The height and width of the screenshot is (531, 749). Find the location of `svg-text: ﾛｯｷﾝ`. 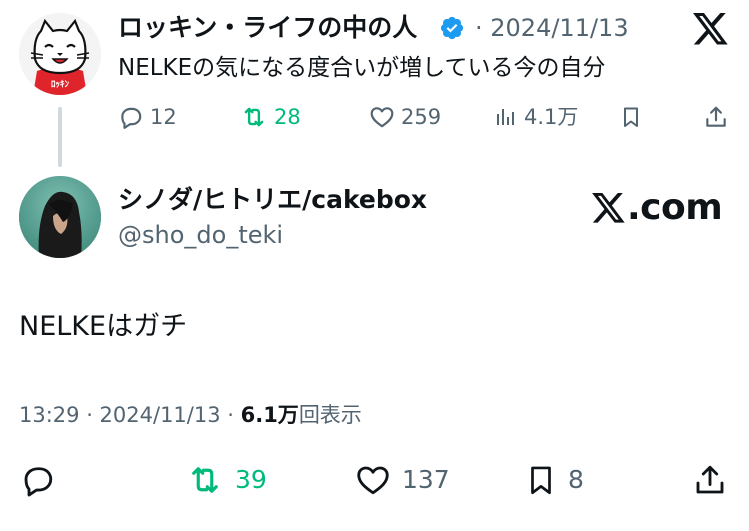

svg-text: ﾛｯｷﾝ is located at coordinates (60, 84).